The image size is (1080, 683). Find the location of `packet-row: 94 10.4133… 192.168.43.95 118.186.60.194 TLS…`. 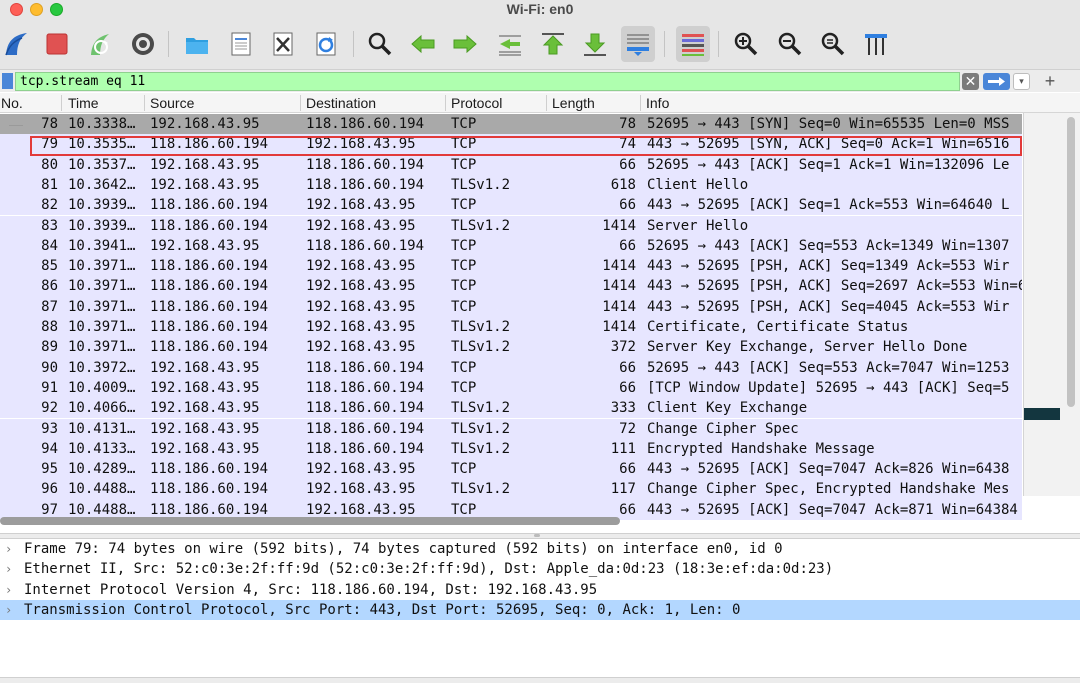

packet-row: 94 10.4133… 192.168.43.95 118.186.60.194 TLS… is located at coordinates (511, 449).